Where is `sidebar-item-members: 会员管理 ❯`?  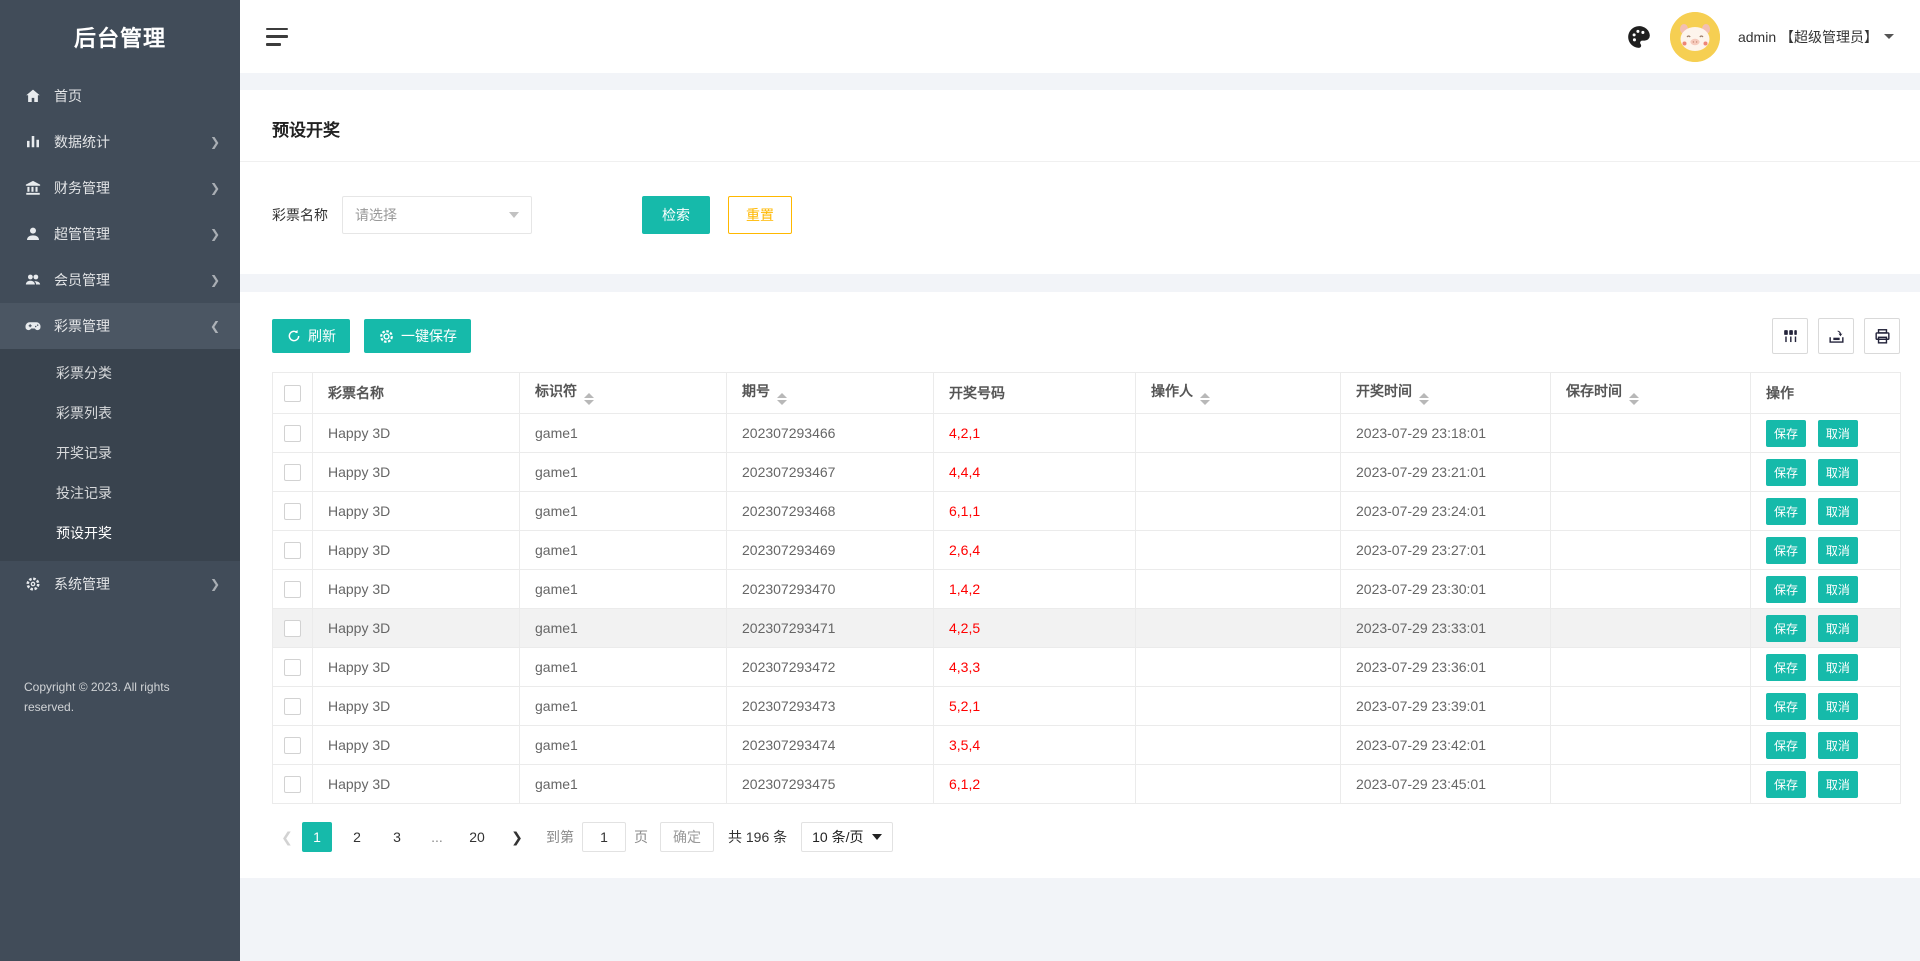
sidebar-item-members: 会员管理 ❯ is located at coordinates (120, 280).